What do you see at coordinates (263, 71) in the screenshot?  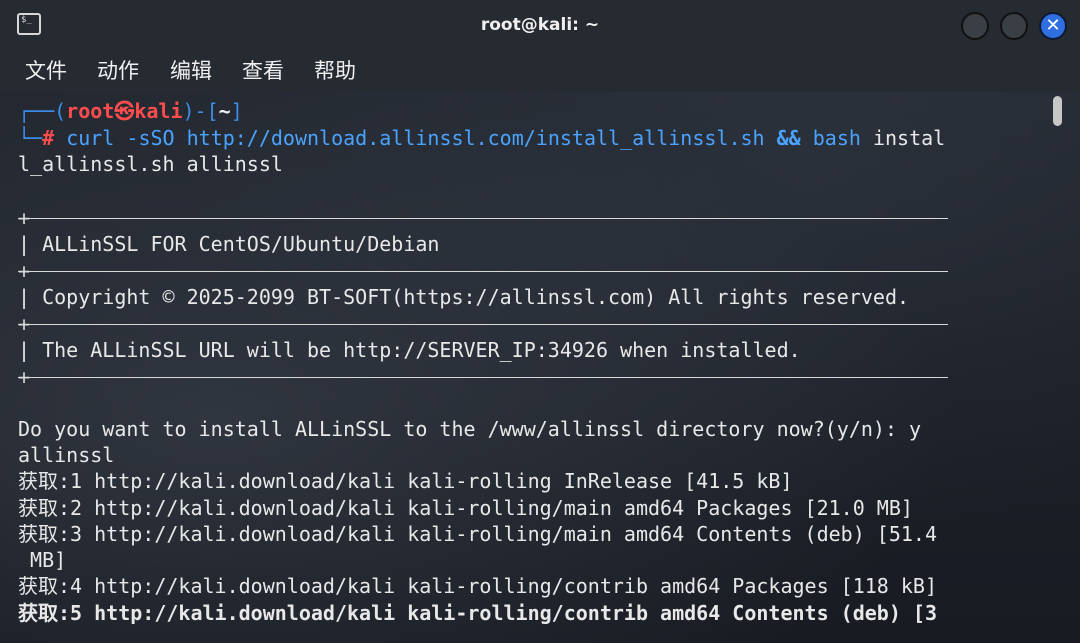 I see `menu-view: 查看` at bounding box center [263, 71].